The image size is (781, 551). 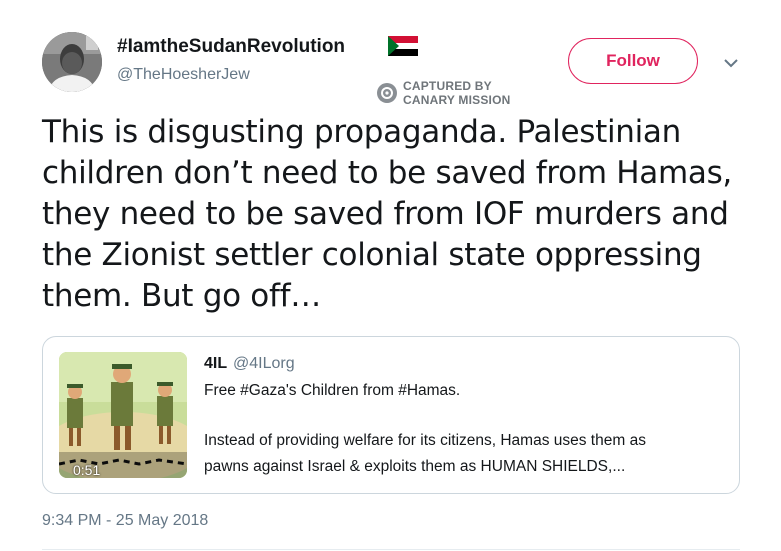 What do you see at coordinates (72, 62) in the screenshot?
I see `avatar` at bounding box center [72, 62].